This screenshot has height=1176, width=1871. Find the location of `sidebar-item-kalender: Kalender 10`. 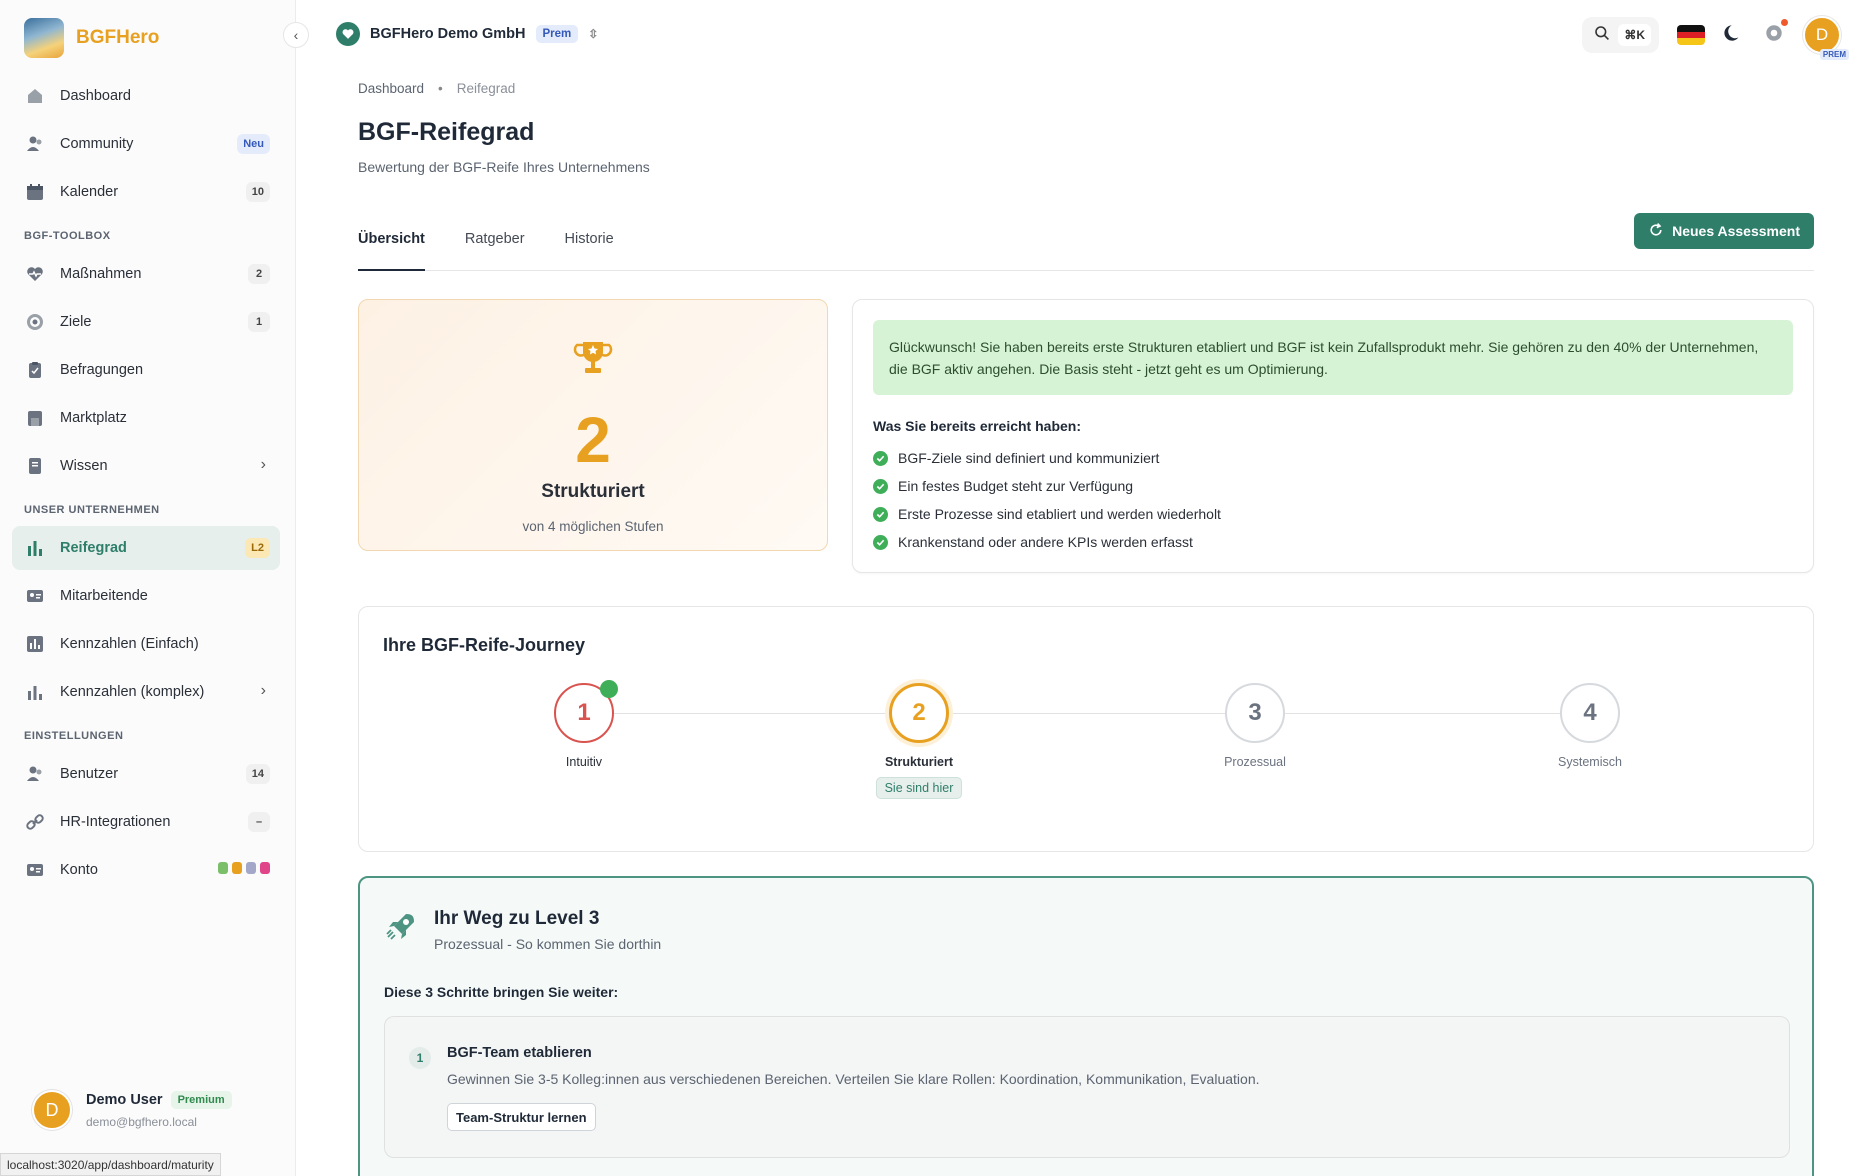

sidebar-item-kalender: Kalender 10 is located at coordinates (146, 192).